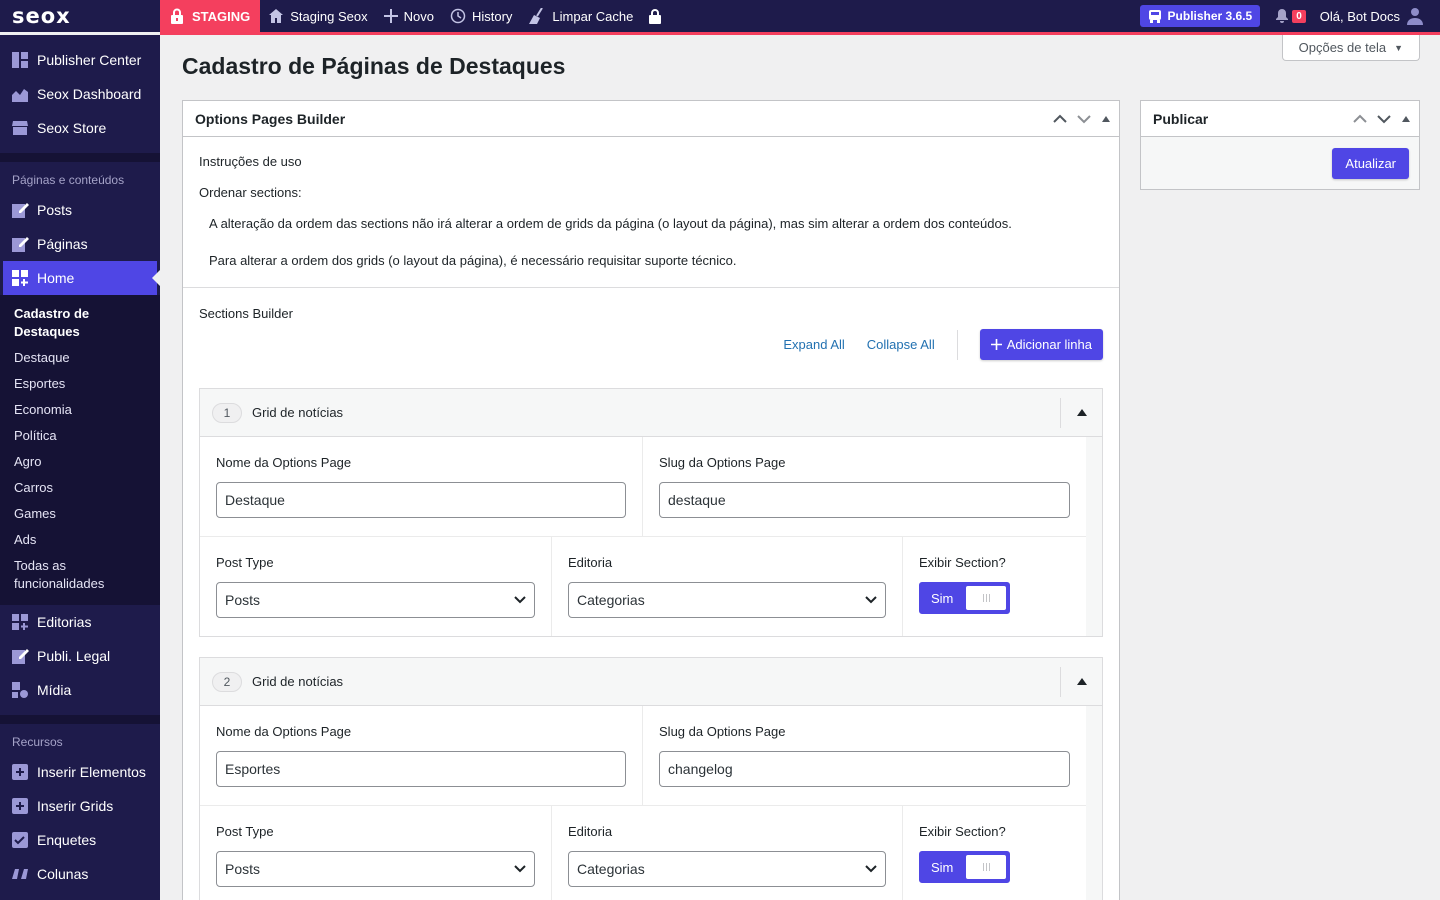  I want to click on sidebar-item-label: Posts, so click(55, 210).